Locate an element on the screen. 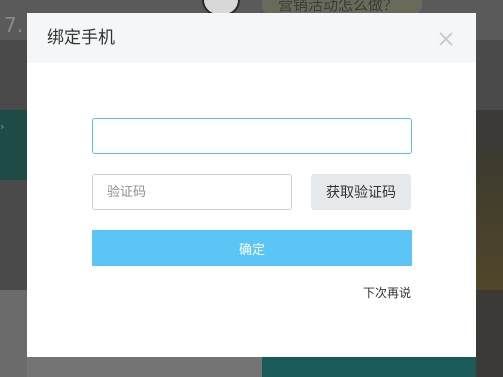  confirm-button: 确定 is located at coordinates (252, 248).